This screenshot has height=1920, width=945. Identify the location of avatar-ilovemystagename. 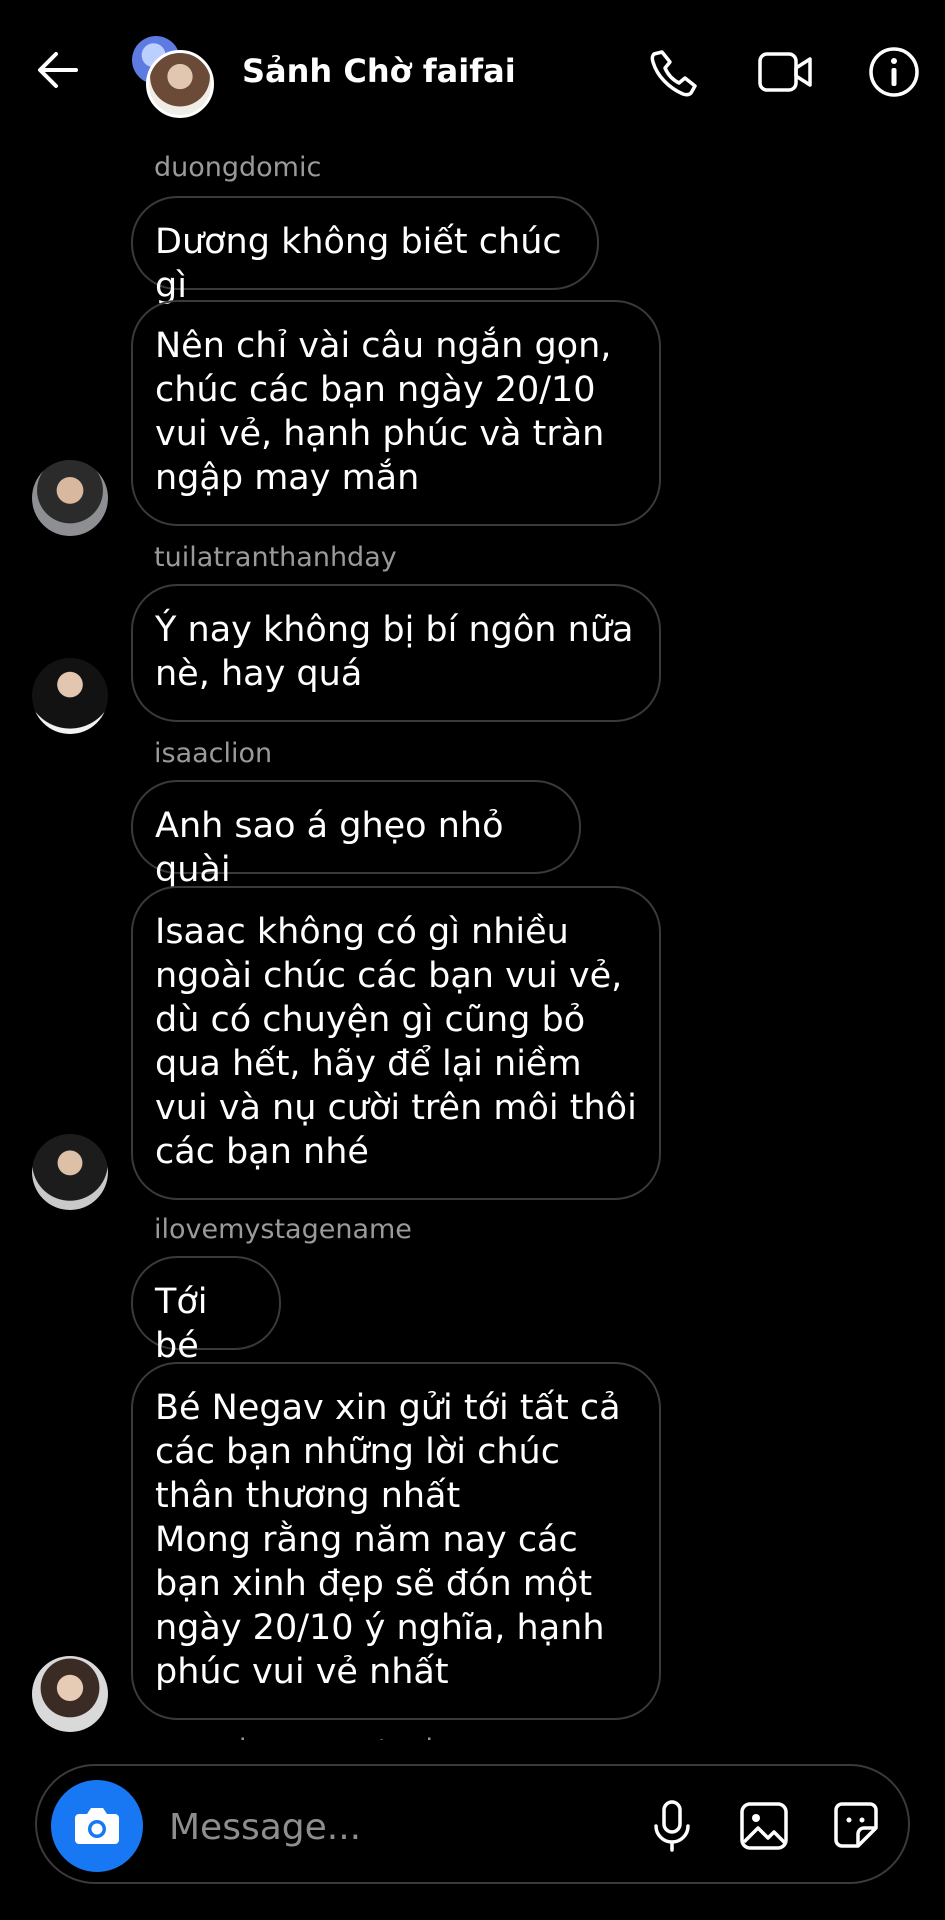
(70, 1694).